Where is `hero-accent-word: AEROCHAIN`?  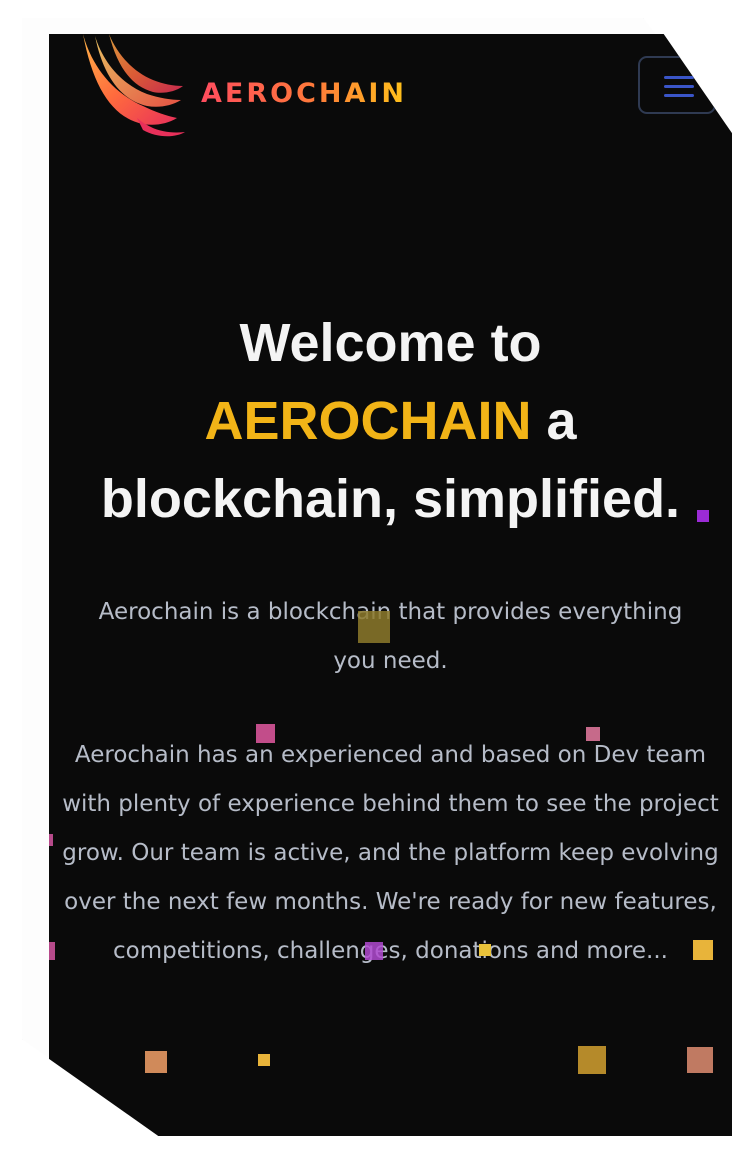
hero-accent-word: AEROCHAIN is located at coordinates (368, 421).